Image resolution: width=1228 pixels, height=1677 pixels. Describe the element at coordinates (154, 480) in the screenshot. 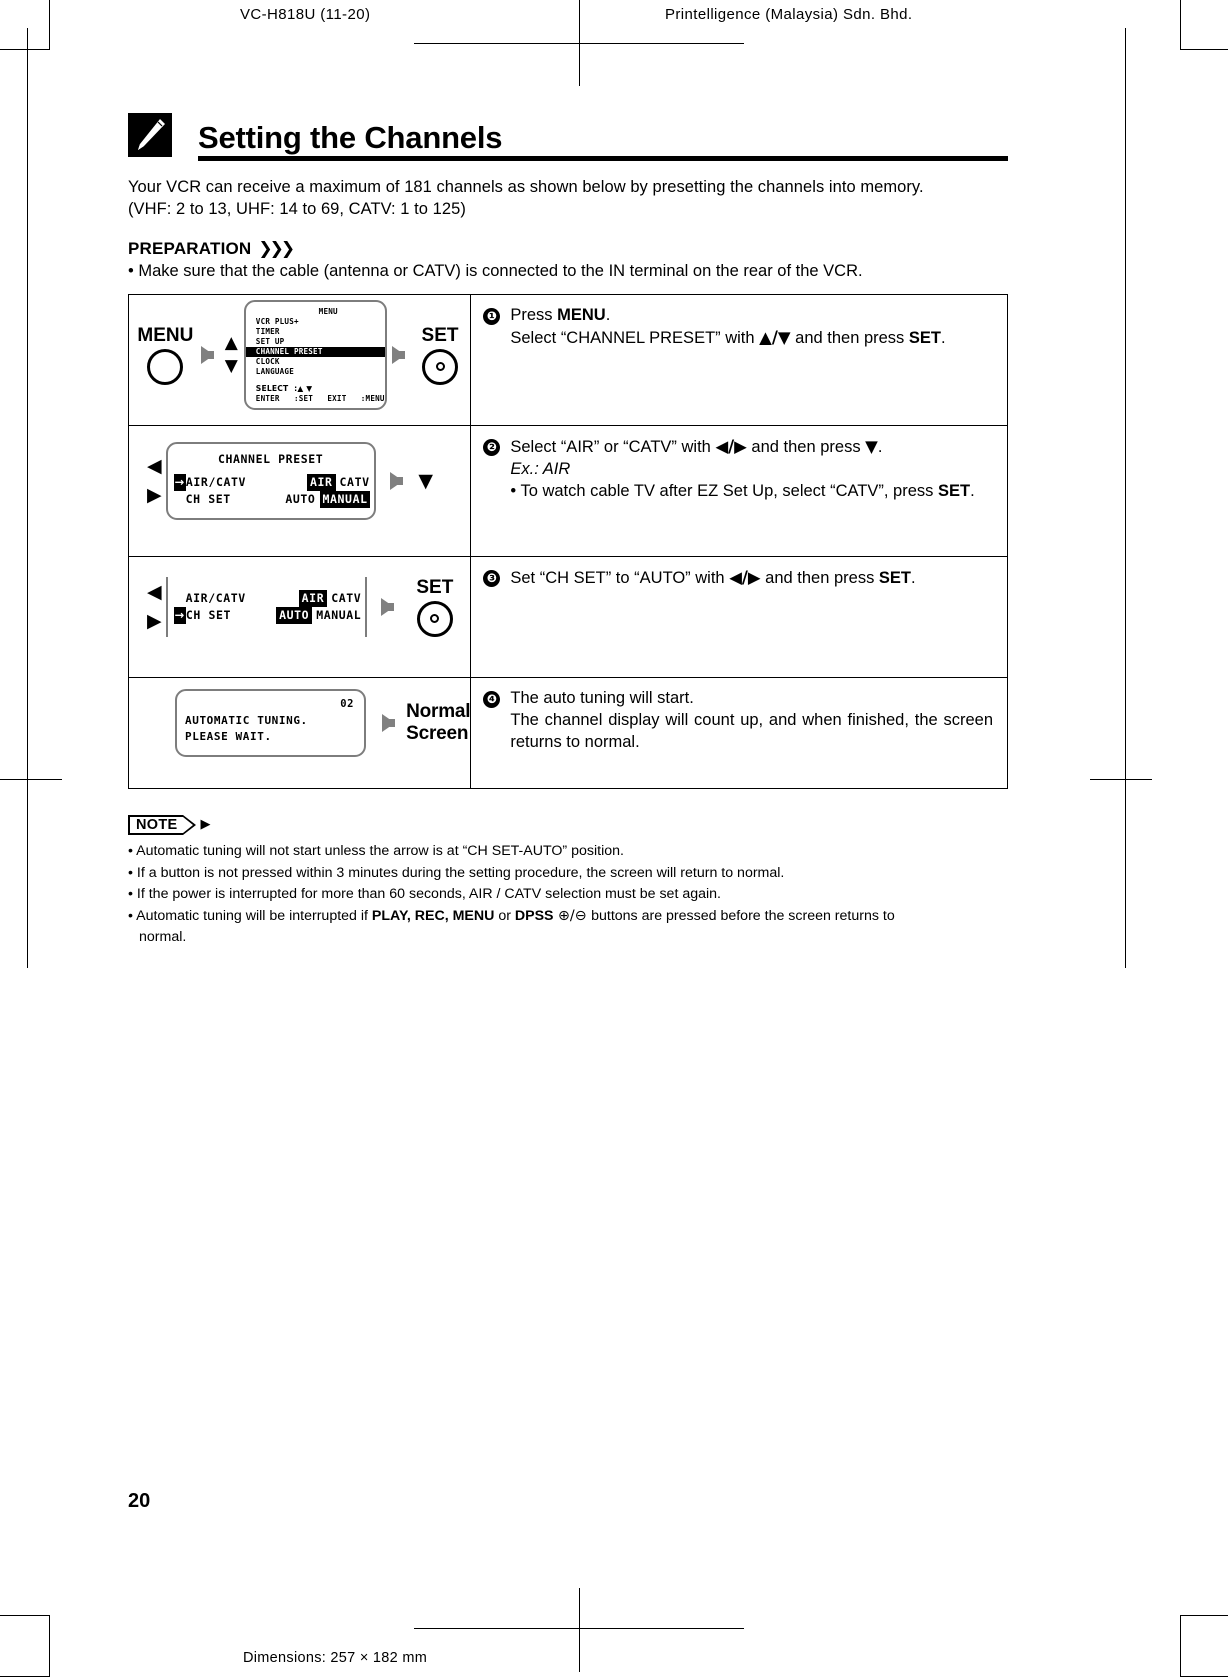

I see `left-right-arrow-pad: ◀ ▶` at that location.